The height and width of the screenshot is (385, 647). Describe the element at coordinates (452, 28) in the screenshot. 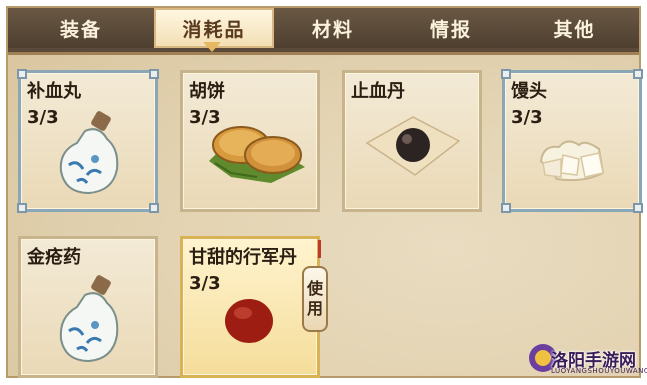

I see `tab-intel: 情报` at that location.